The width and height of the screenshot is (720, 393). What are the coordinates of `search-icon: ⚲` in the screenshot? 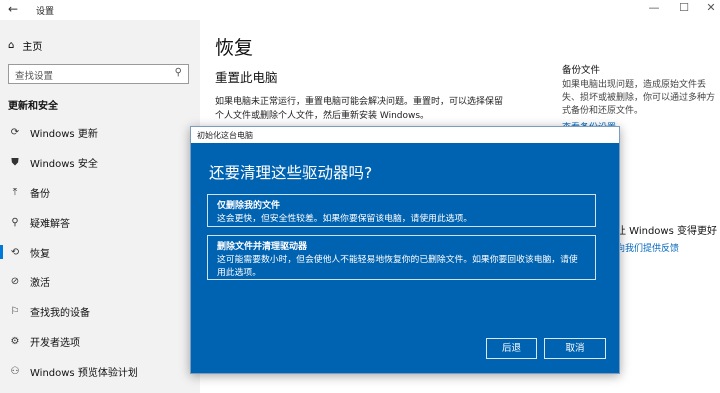 It's located at (178, 72).